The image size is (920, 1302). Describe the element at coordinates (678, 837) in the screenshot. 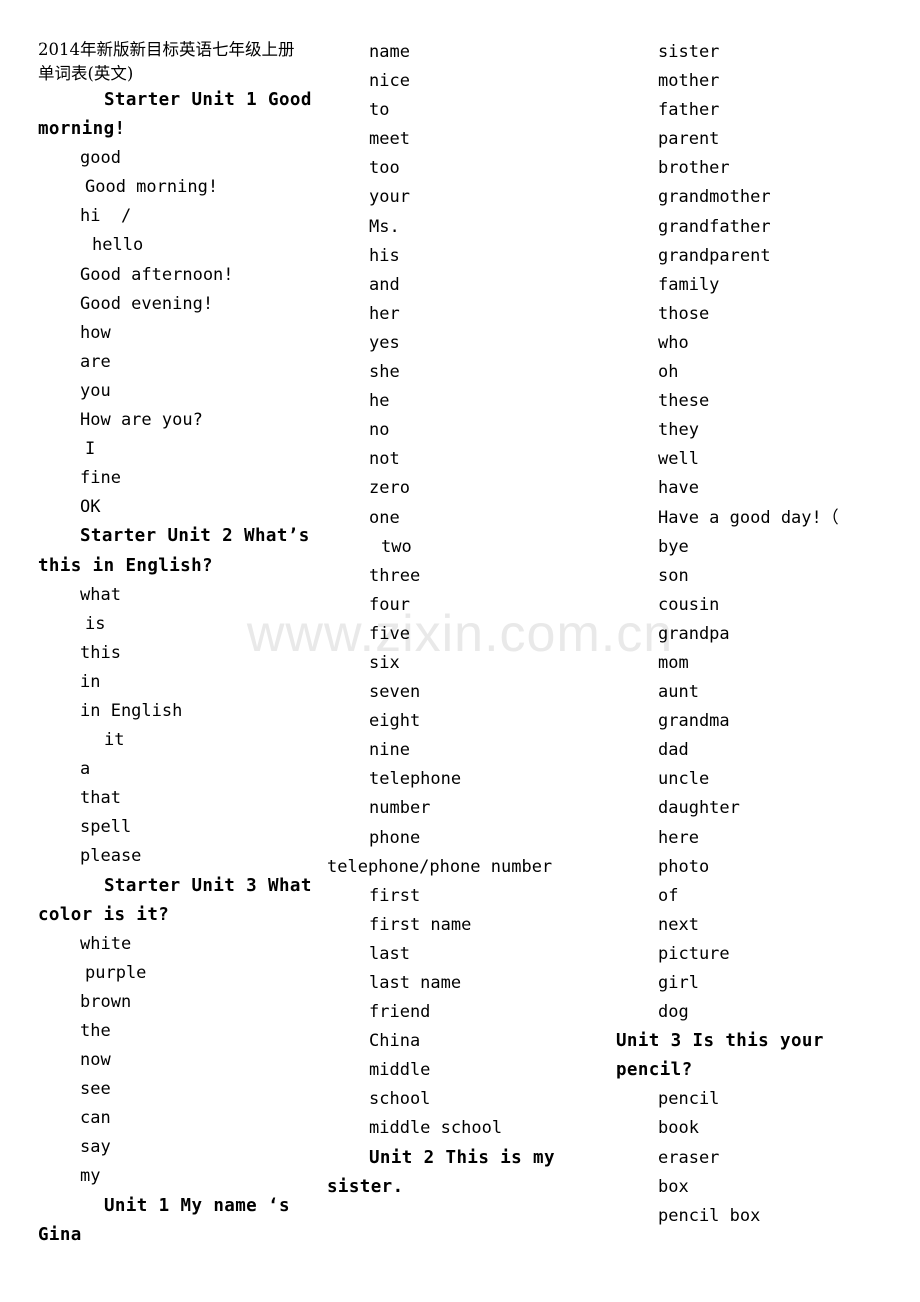

I see `word-entry: here` at that location.